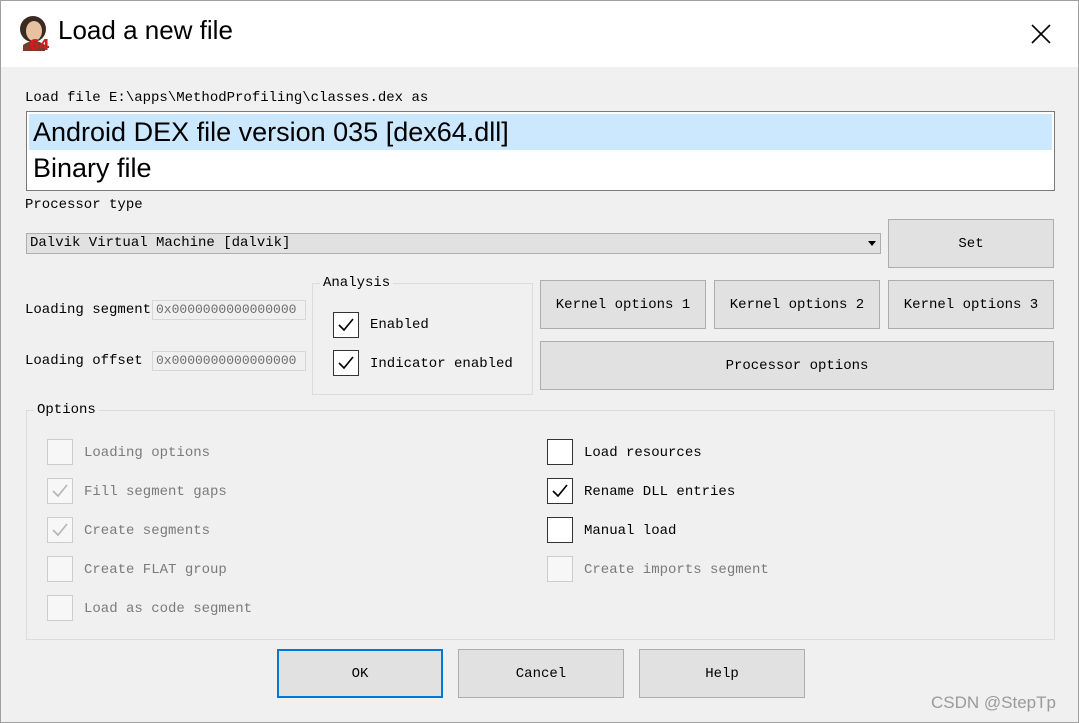  What do you see at coordinates (441, 364) in the screenshot?
I see `indicator-enabled-label: Indicator enabled` at bounding box center [441, 364].